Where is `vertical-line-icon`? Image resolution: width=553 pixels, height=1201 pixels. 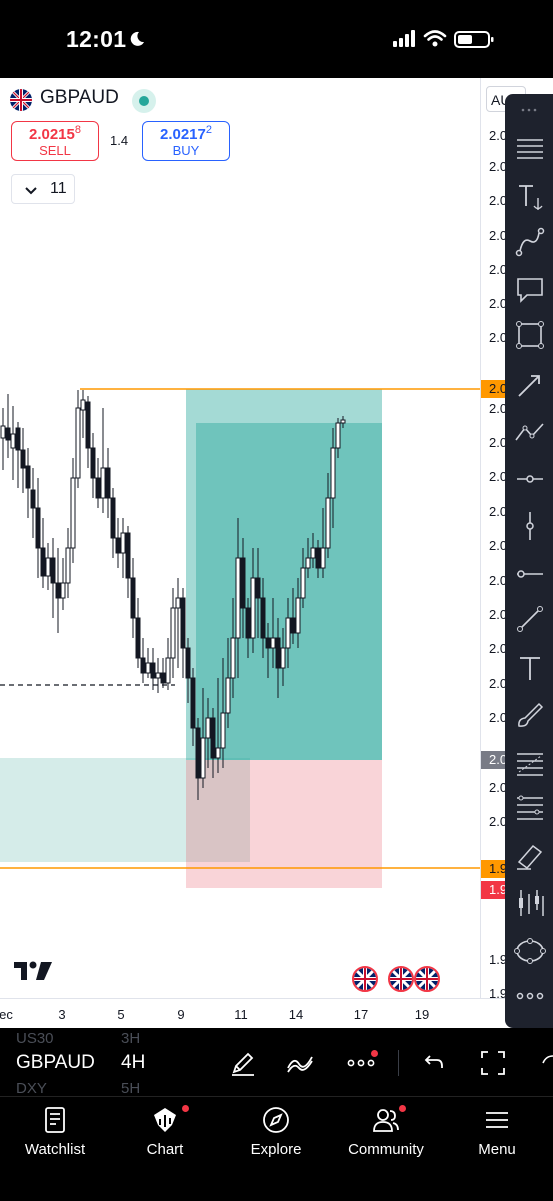 vertical-line-icon is located at coordinates (530, 526).